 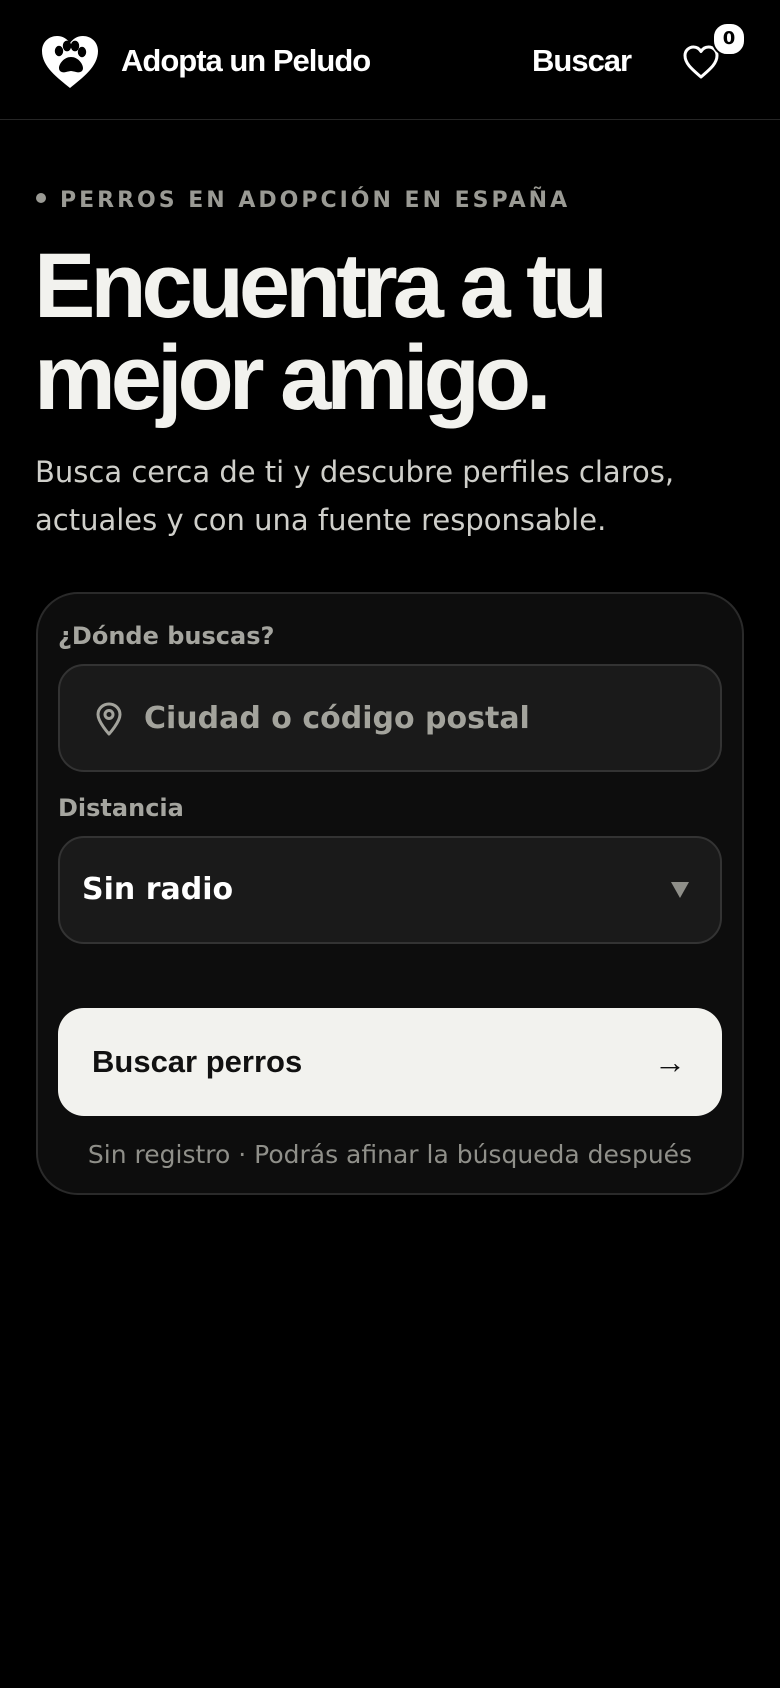 What do you see at coordinates (390, 1062) in the screenshot?
I see `search-dogs-button: Buscar perros →` at bounding box center [390, 1062].